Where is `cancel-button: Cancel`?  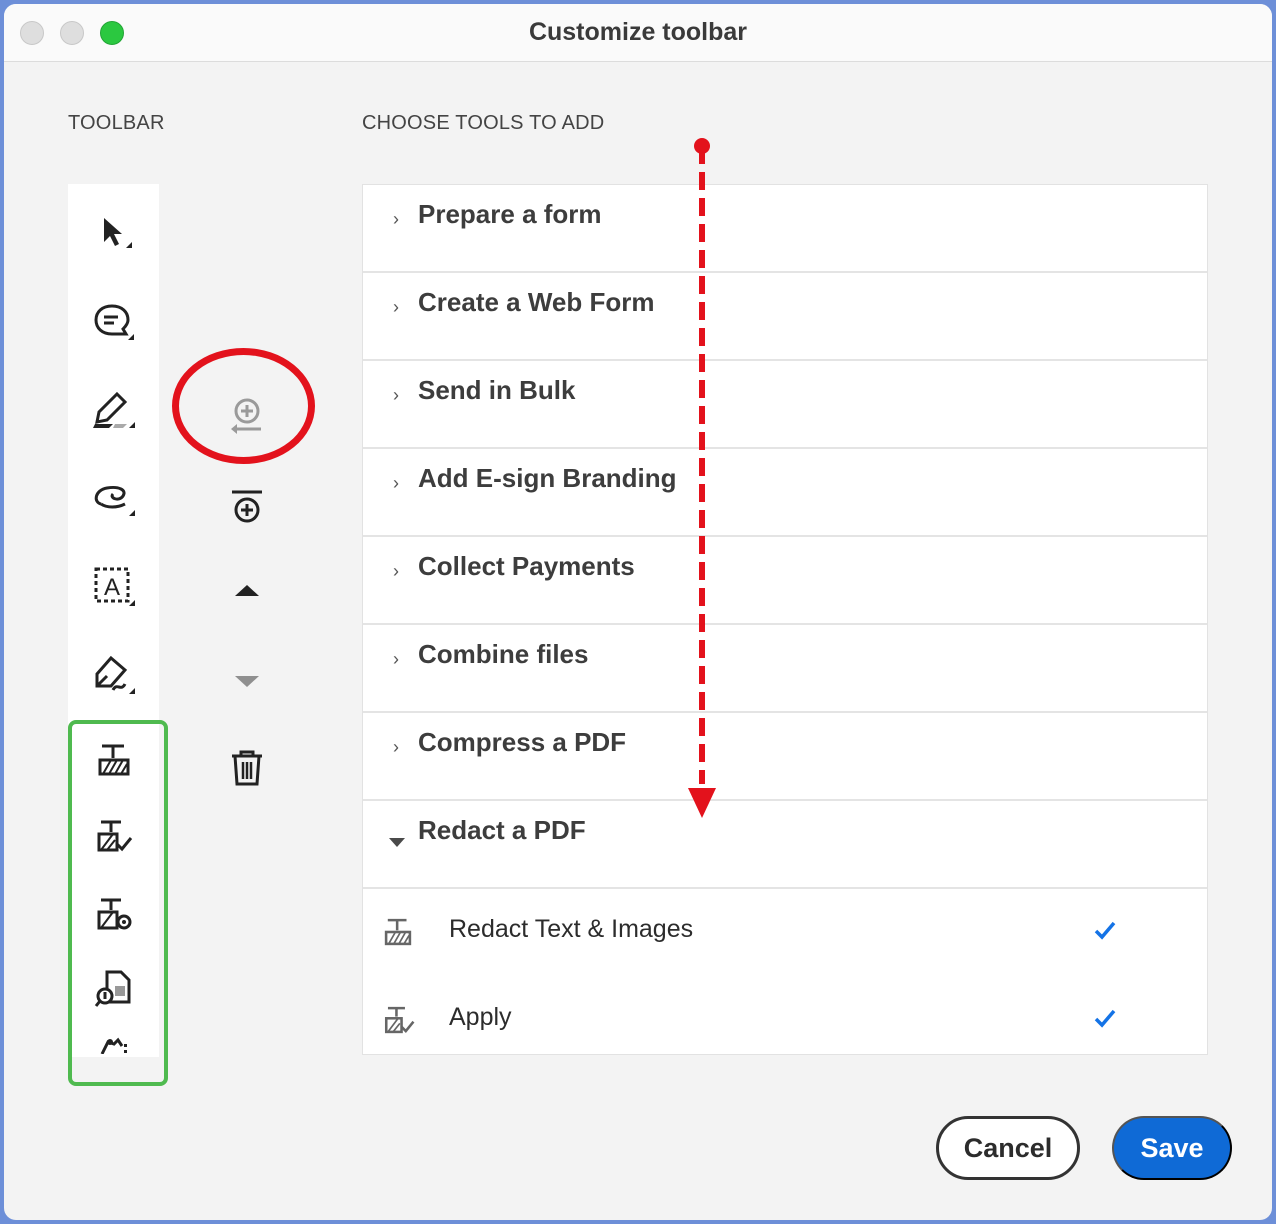
cancel-button: Cancel is located at coordinates (1008, 1148).